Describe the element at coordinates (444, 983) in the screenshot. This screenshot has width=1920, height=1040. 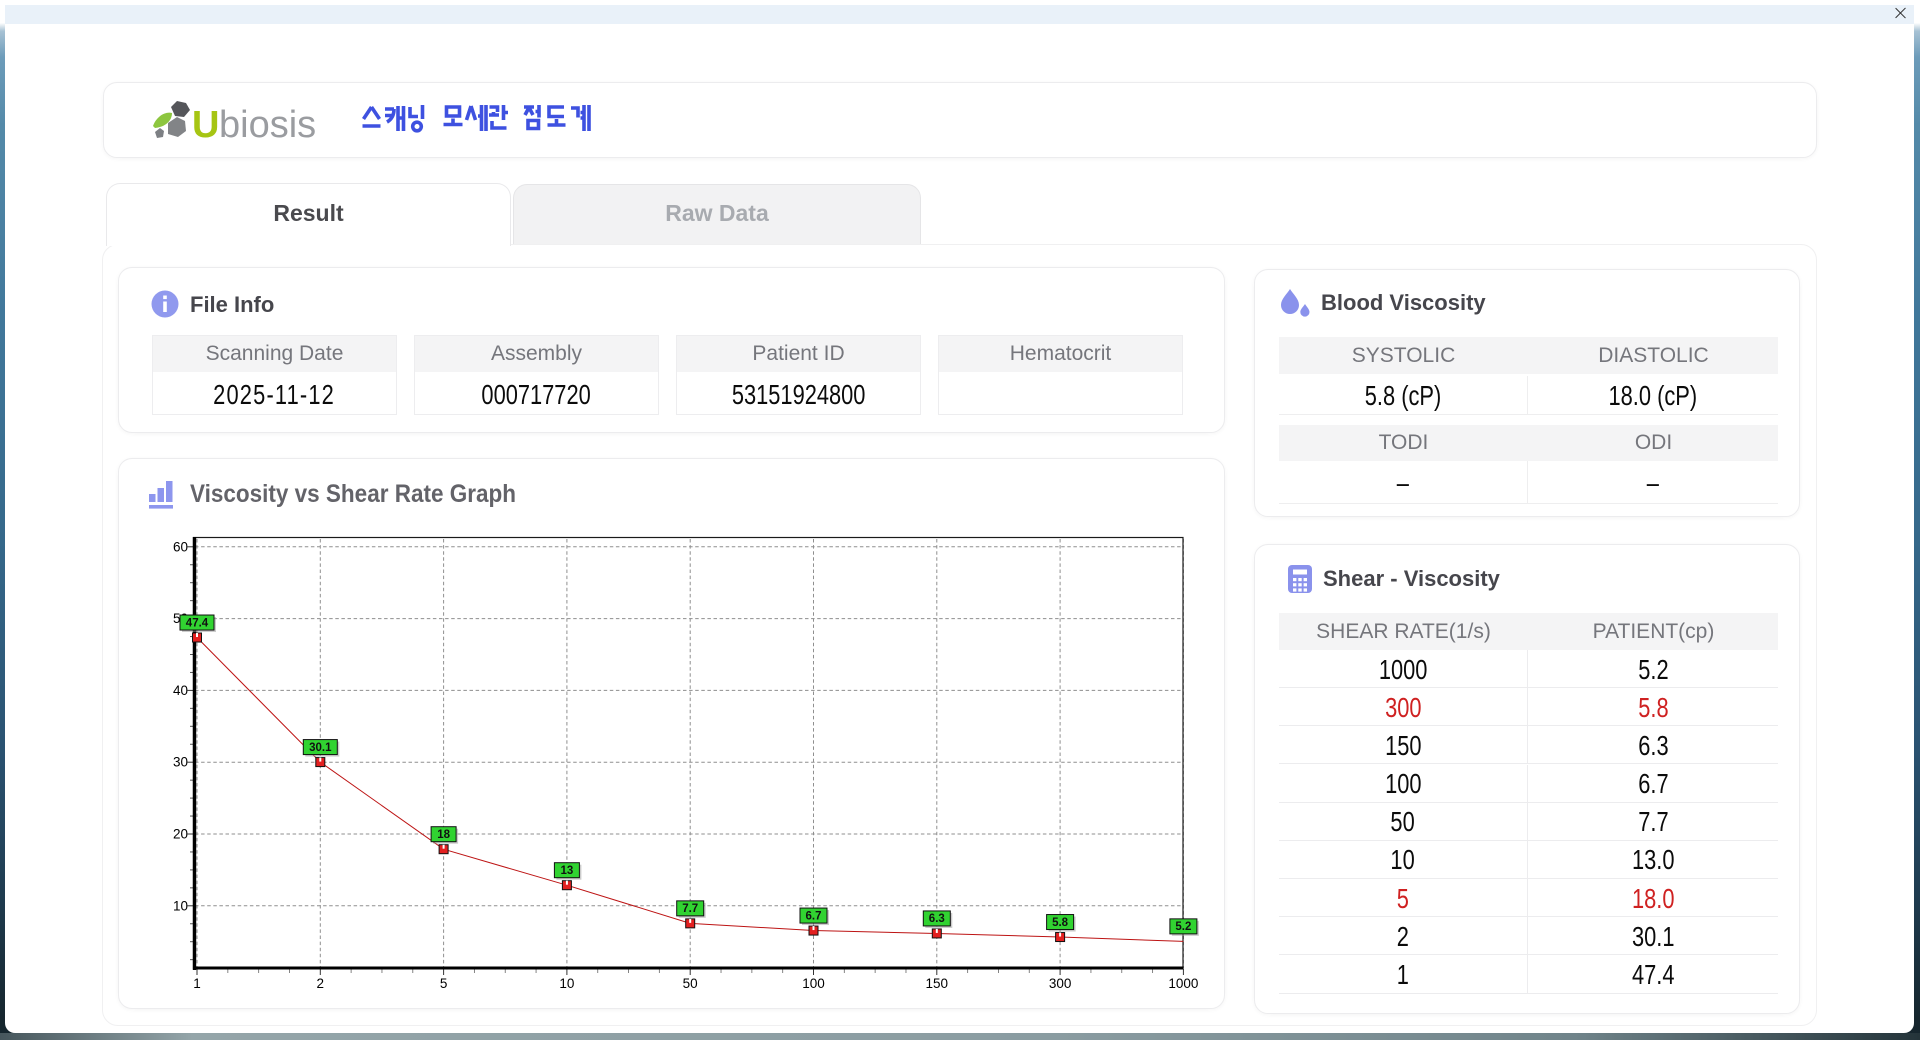
I see `svg-text: 5` at that location.